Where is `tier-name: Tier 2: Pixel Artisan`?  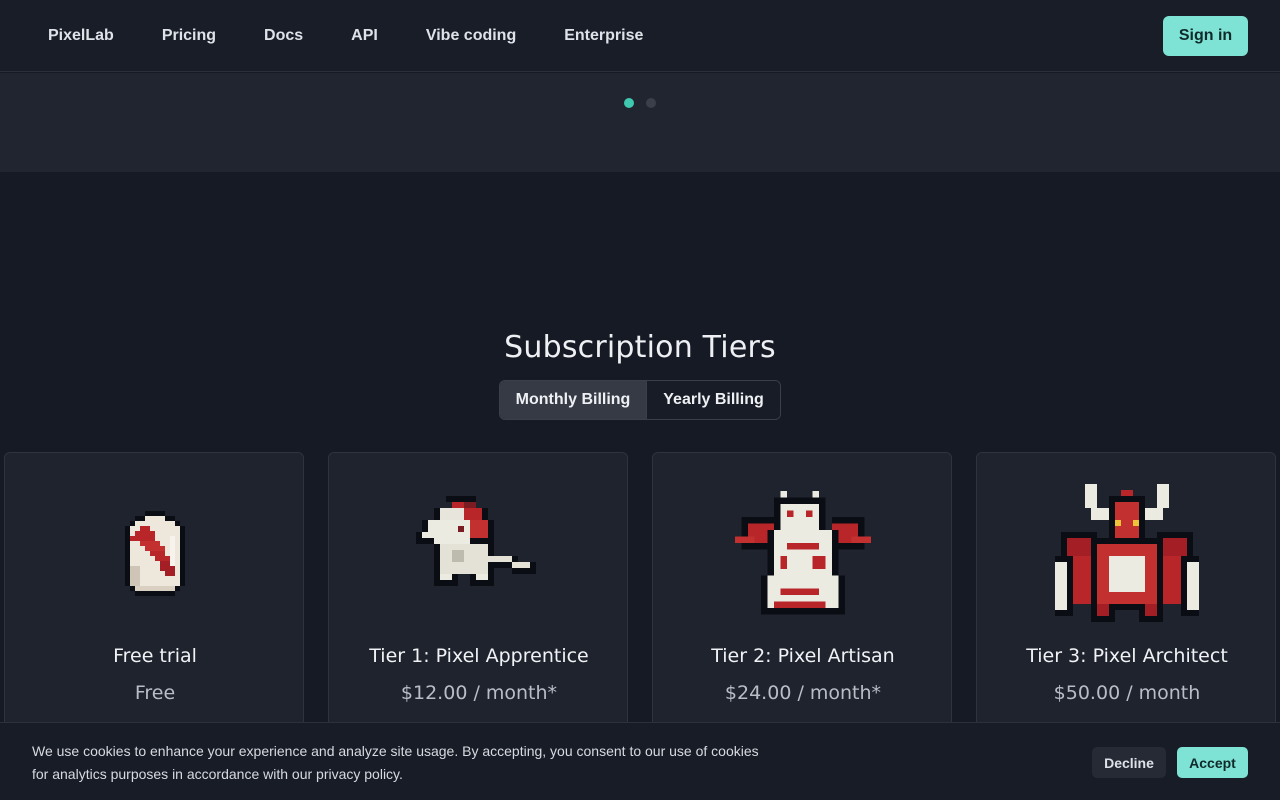 tier-name: Tier 2: Pixel Artisan is located at coordinates (803, 656).